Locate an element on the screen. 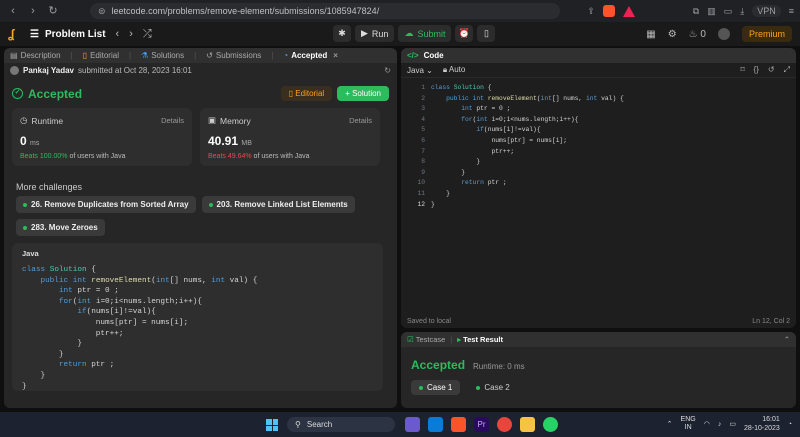  code-line: class Solution { is located at coordinates (527, 88).